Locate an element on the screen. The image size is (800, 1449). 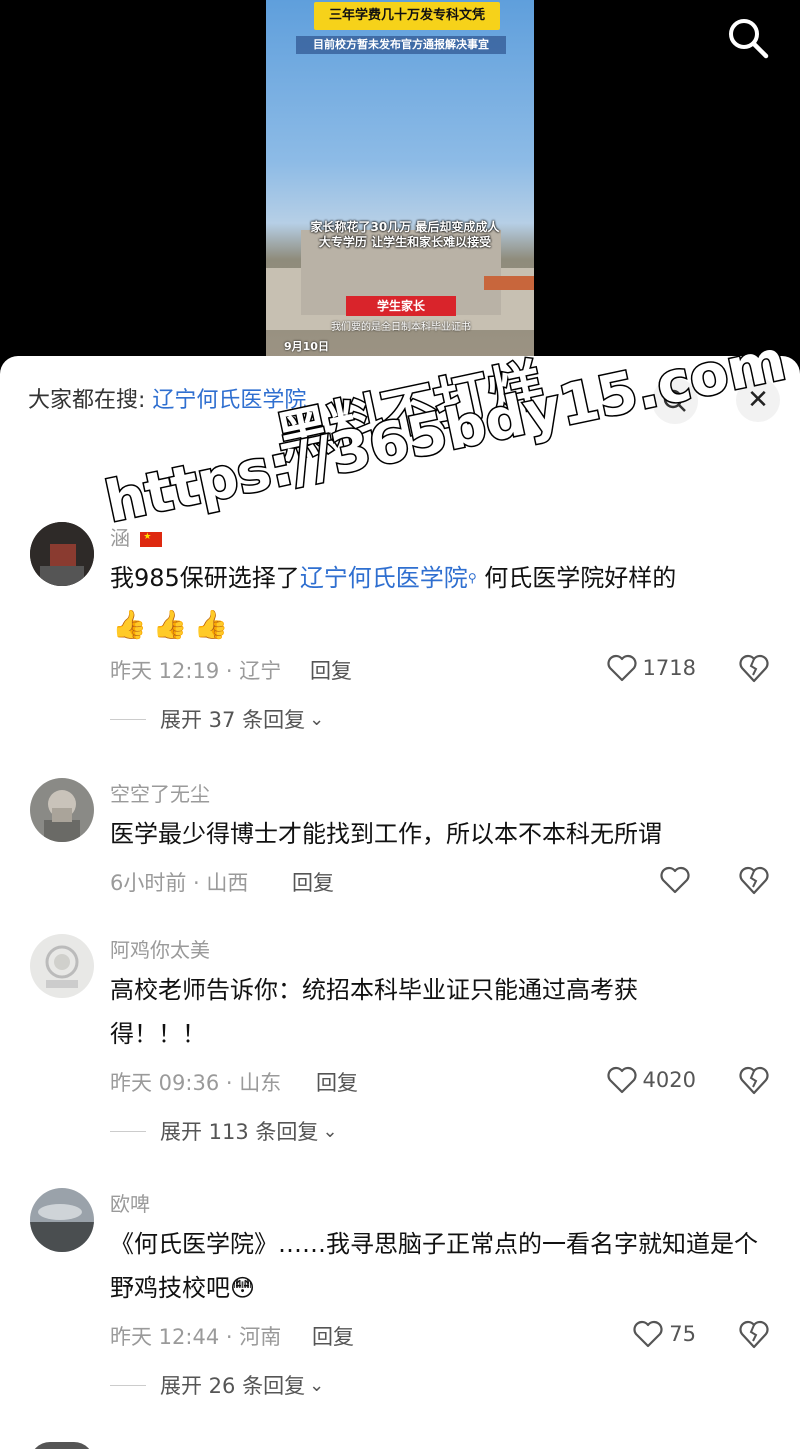
comment-username: 欧啤 is located at coordinates (130, 1202).